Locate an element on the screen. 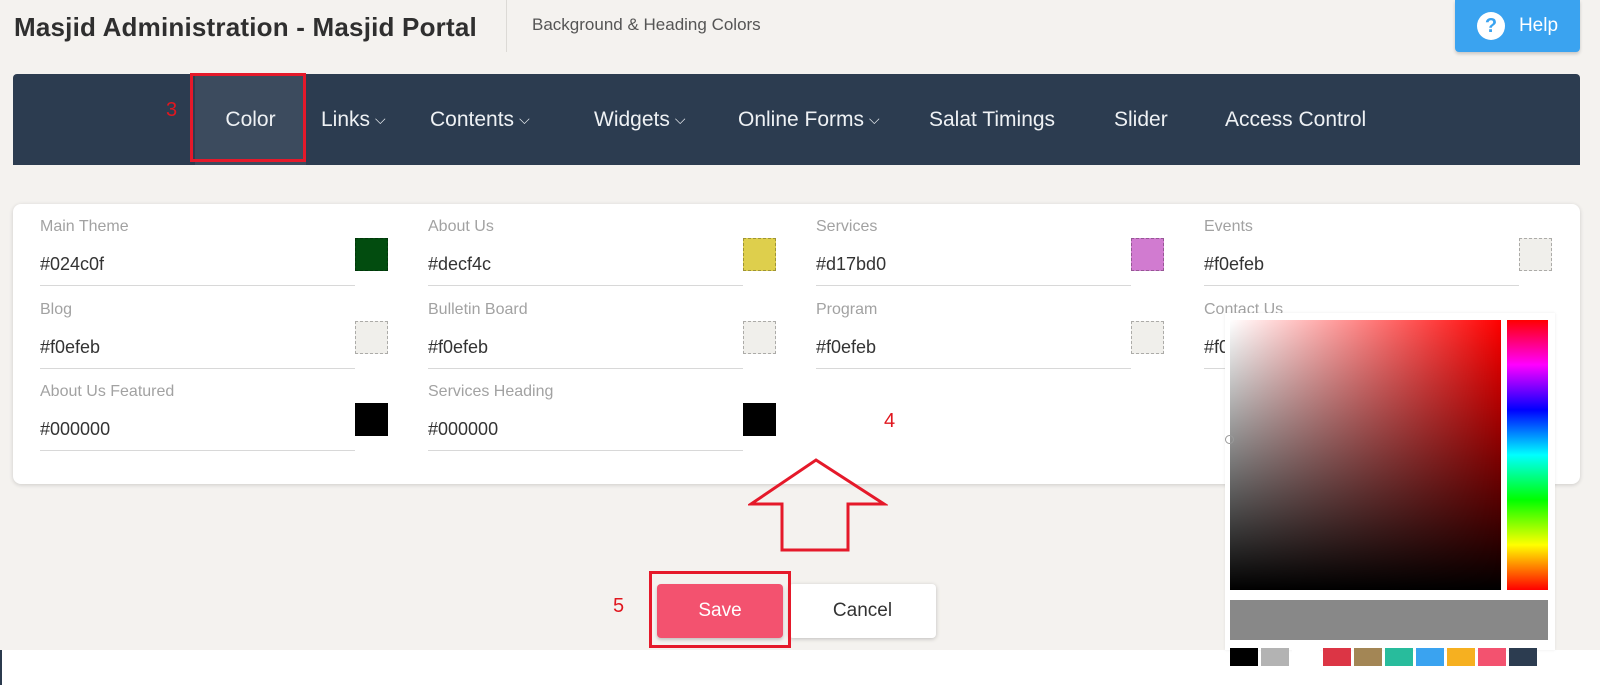  field-label: Main Theme is located at coordinates (84, 226).